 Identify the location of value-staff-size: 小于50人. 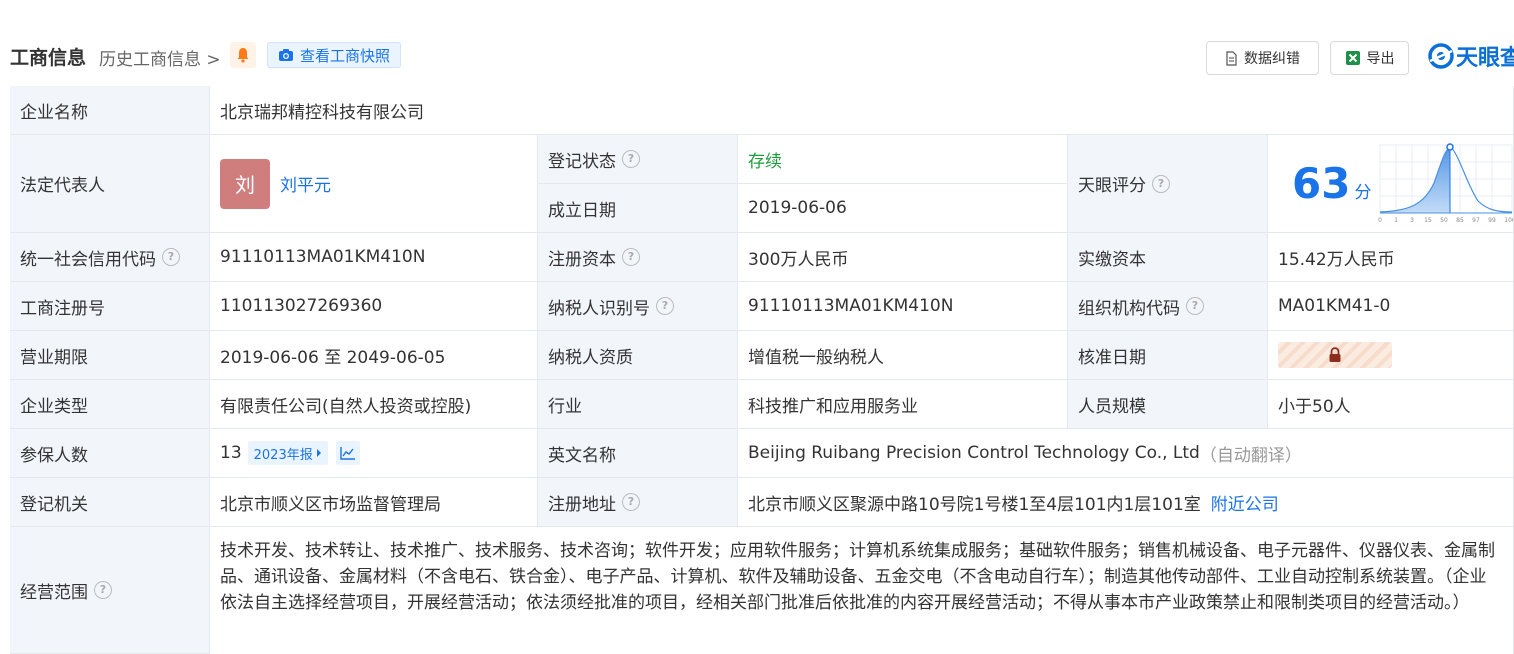
(1391, 404).